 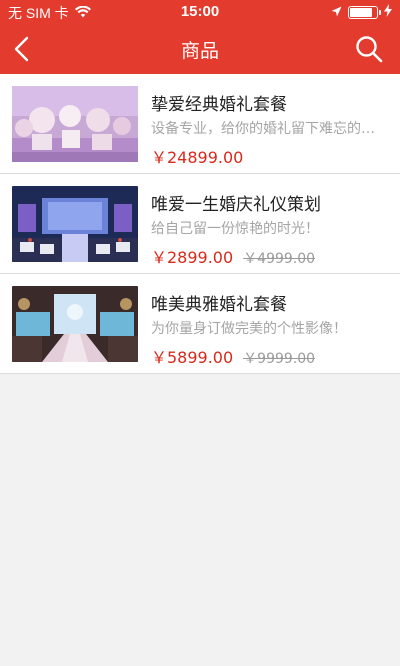 I want to click on search-icon, so click(x=369, y=49).